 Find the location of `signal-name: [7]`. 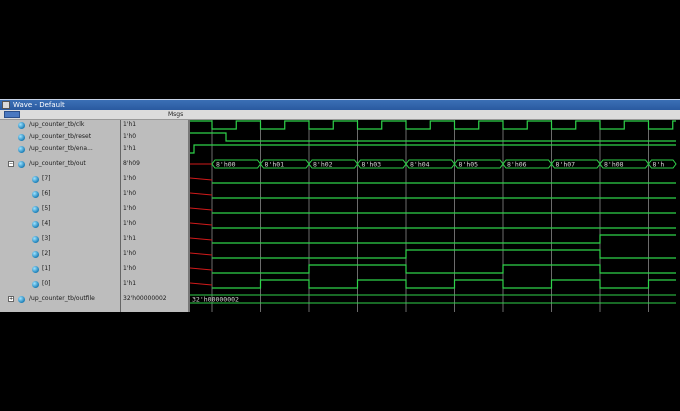

signal-name: [7] is located at coordinates (46, 178).